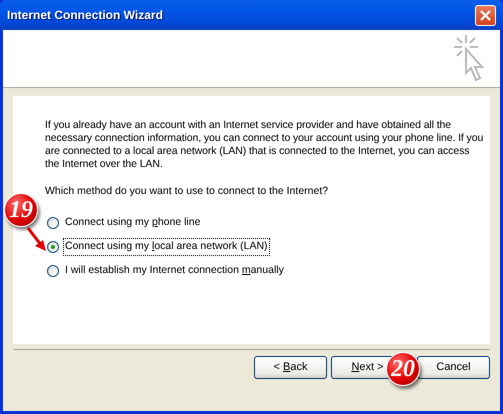 The width and height of the screenshot is (503, 414). I want to click on cursor-sparkle-icon, so click(469, 58).